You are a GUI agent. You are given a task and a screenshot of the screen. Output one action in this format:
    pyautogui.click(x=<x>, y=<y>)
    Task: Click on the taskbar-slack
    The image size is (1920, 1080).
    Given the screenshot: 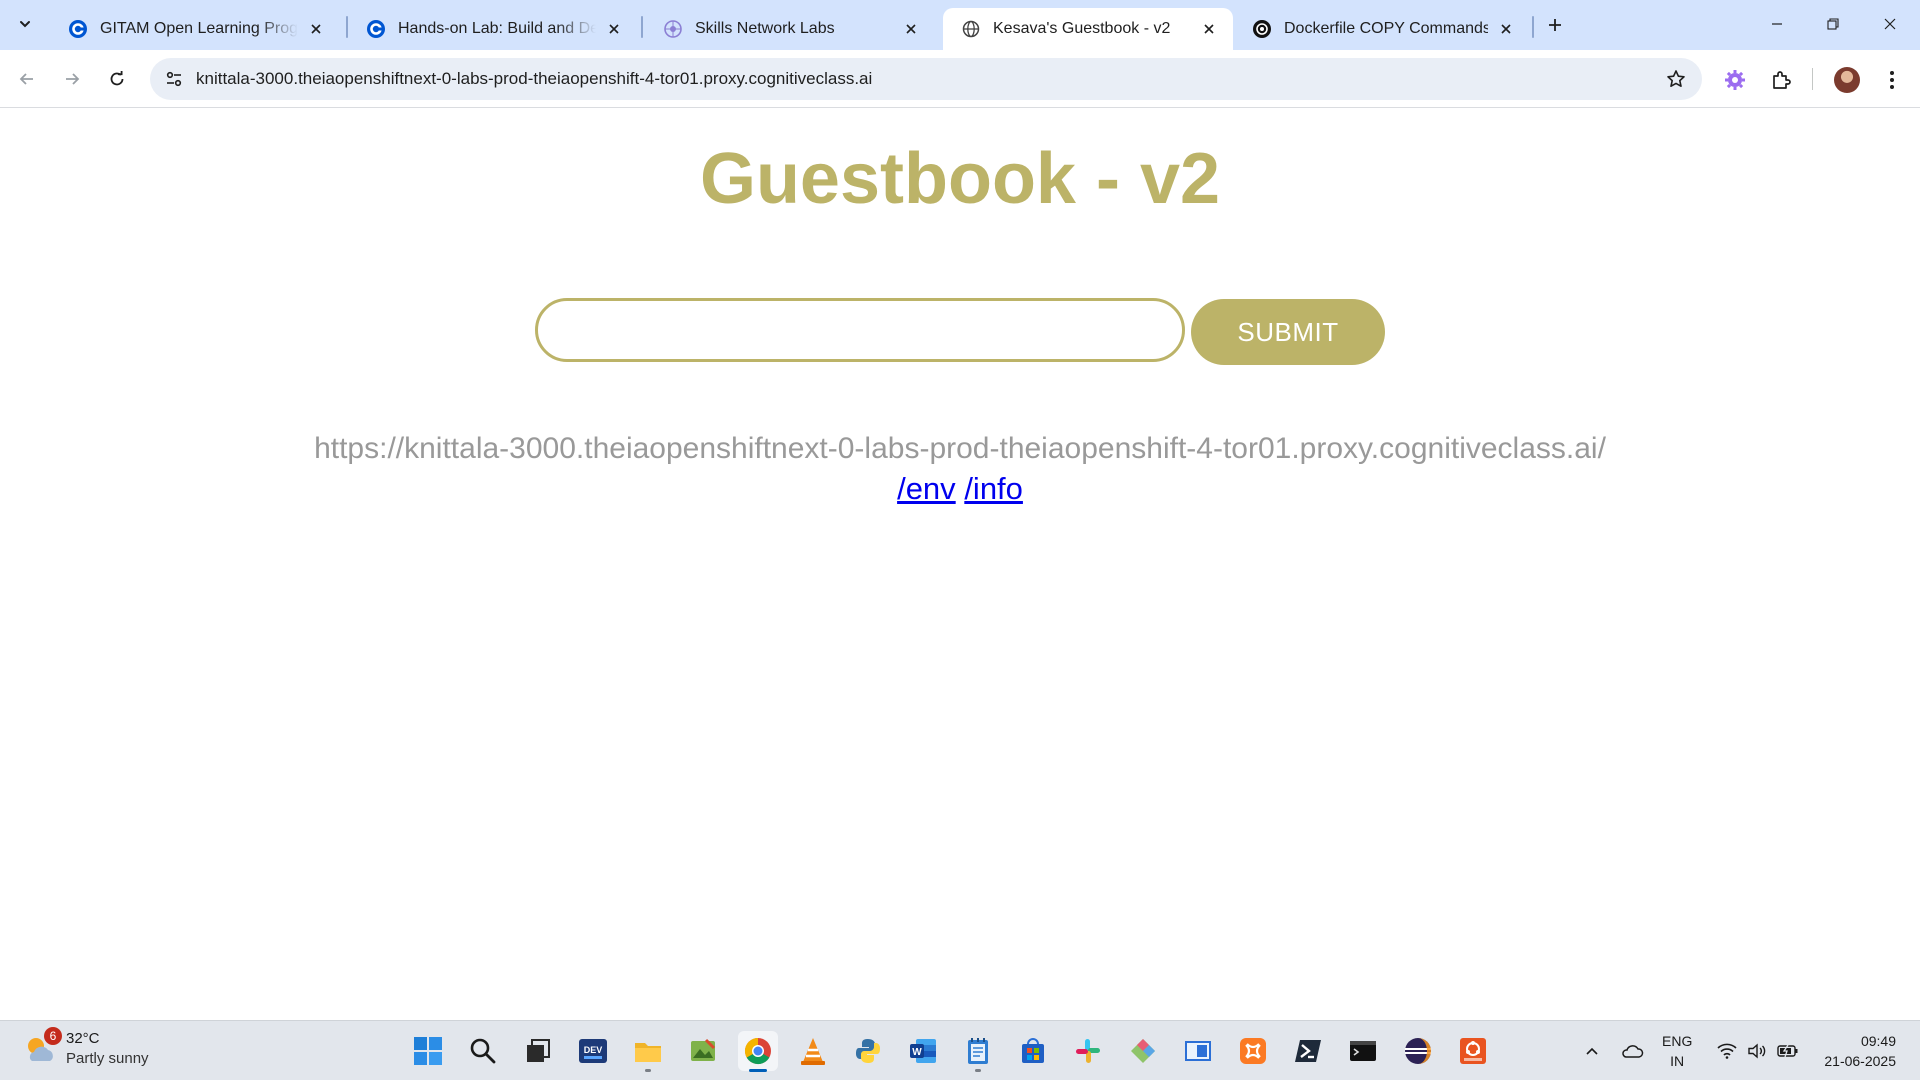 What is the action you would take?
    pyautogui.click(x=1088, y=1051)
    